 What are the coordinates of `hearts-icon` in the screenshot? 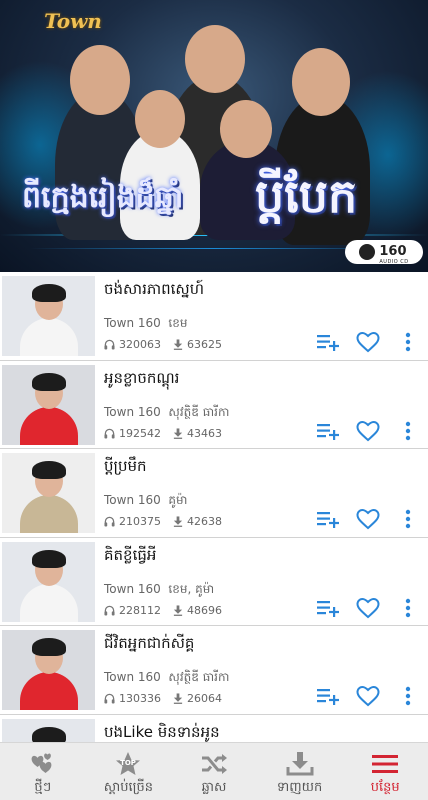 It's located at (43, 764).